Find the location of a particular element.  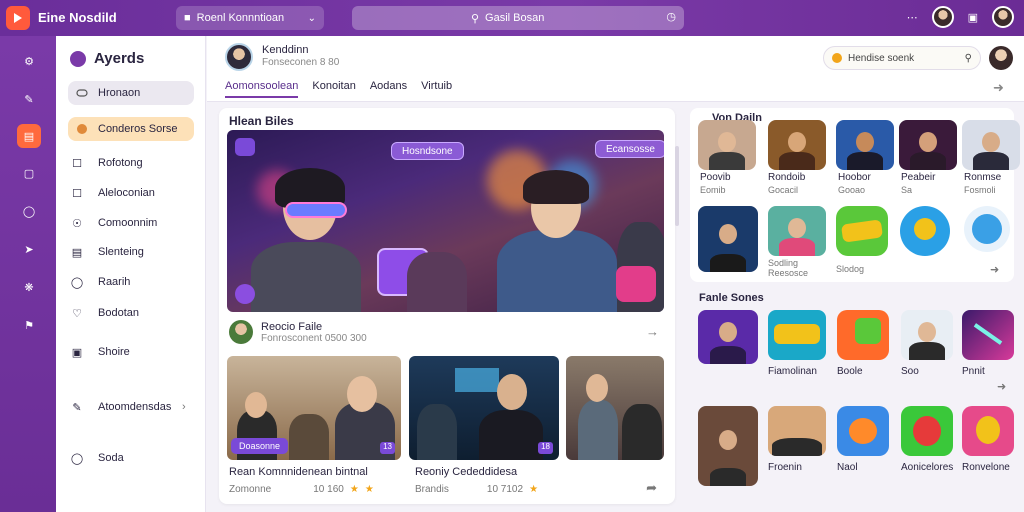

app-label: Froenin is located at coordinates (785, 467).